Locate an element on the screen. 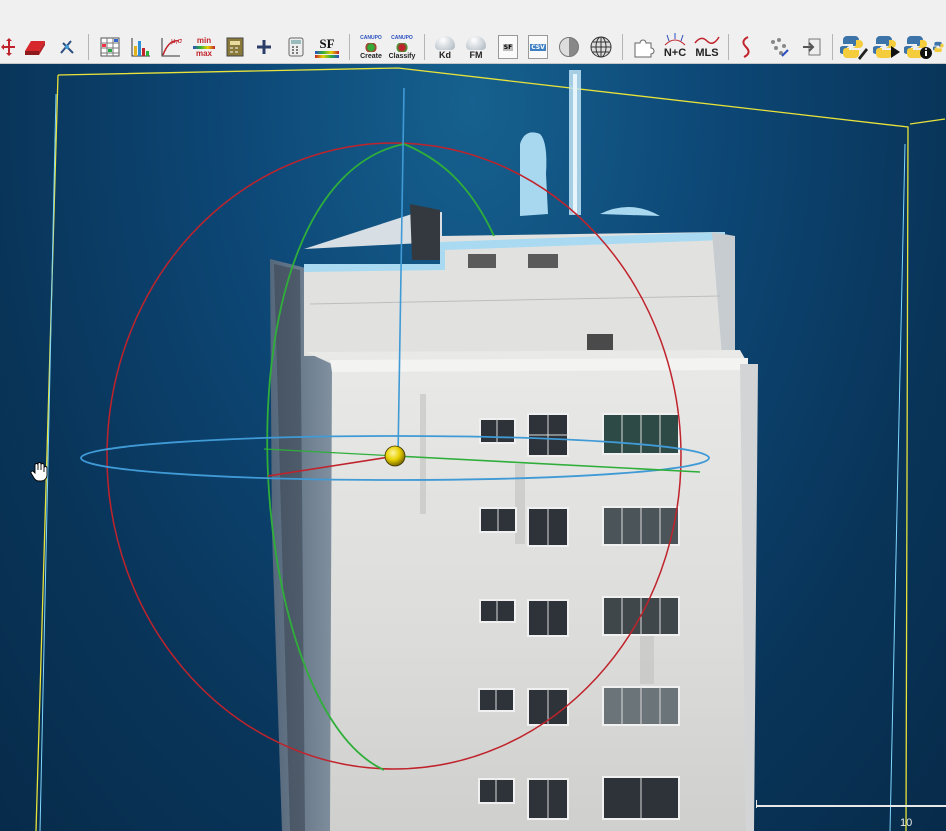  export-sf-label: SF is located at coordinates (508, 47).